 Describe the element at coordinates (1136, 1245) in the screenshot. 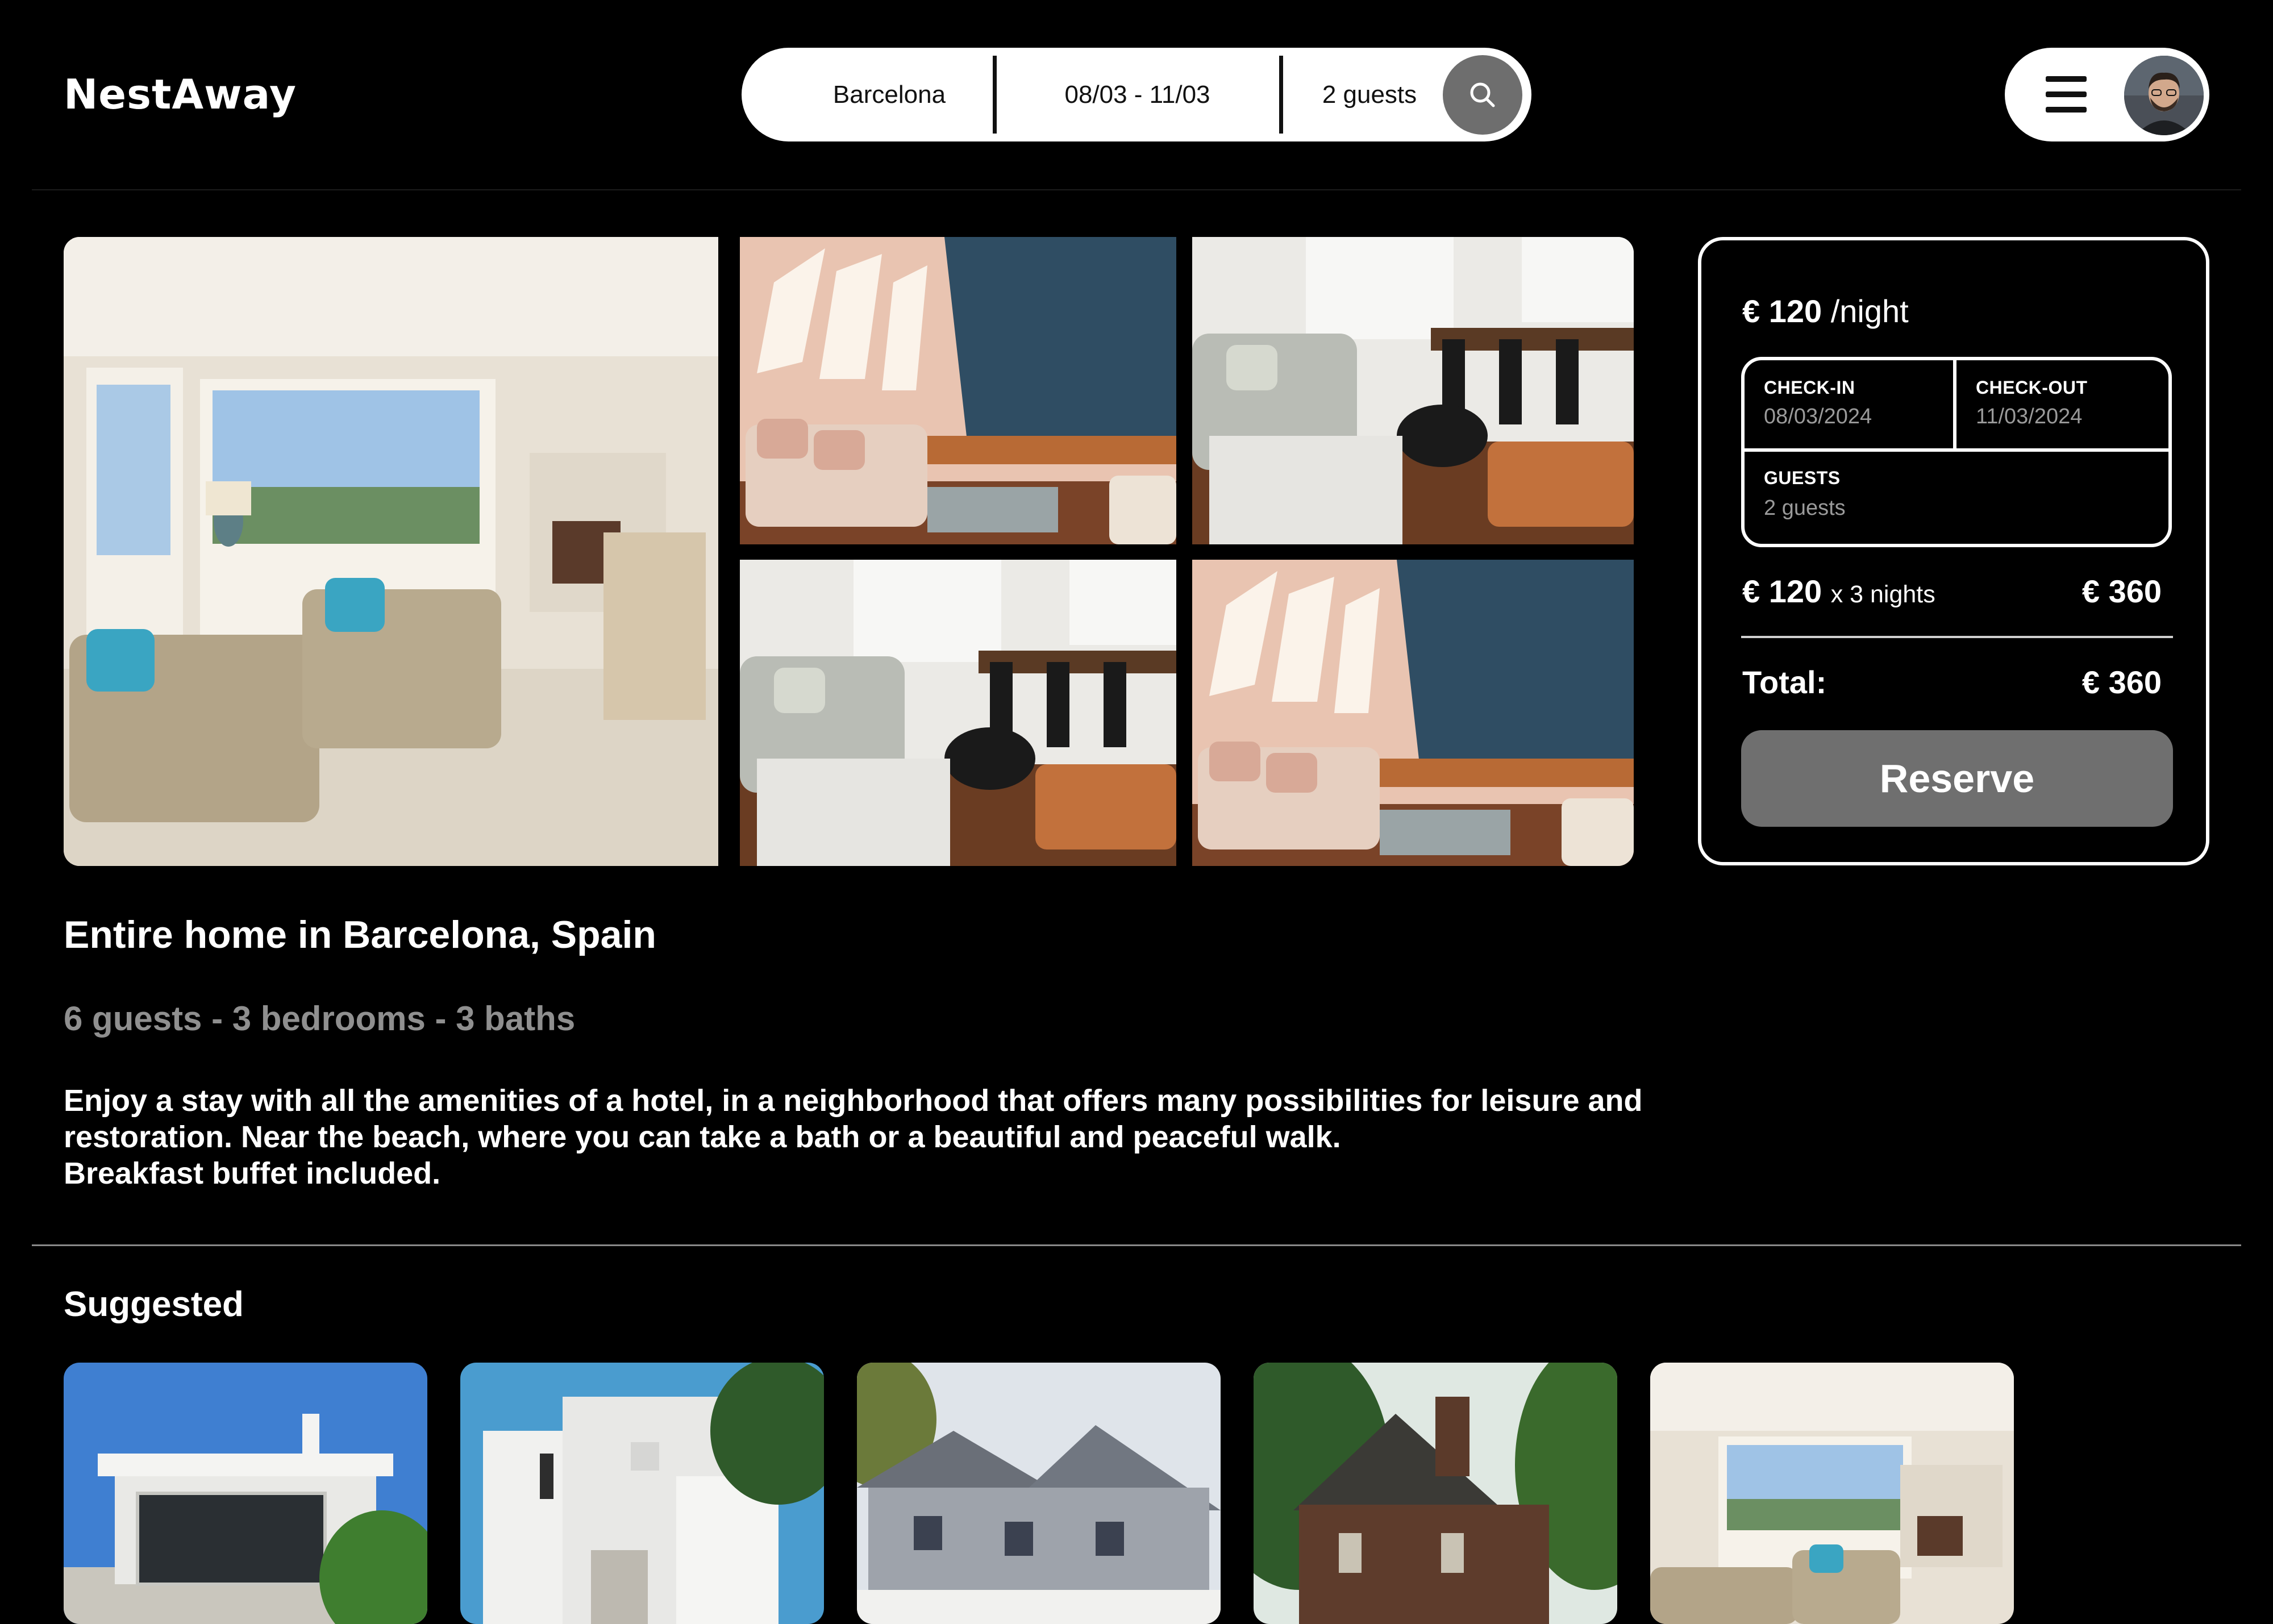

I see `section-divider` at that location.